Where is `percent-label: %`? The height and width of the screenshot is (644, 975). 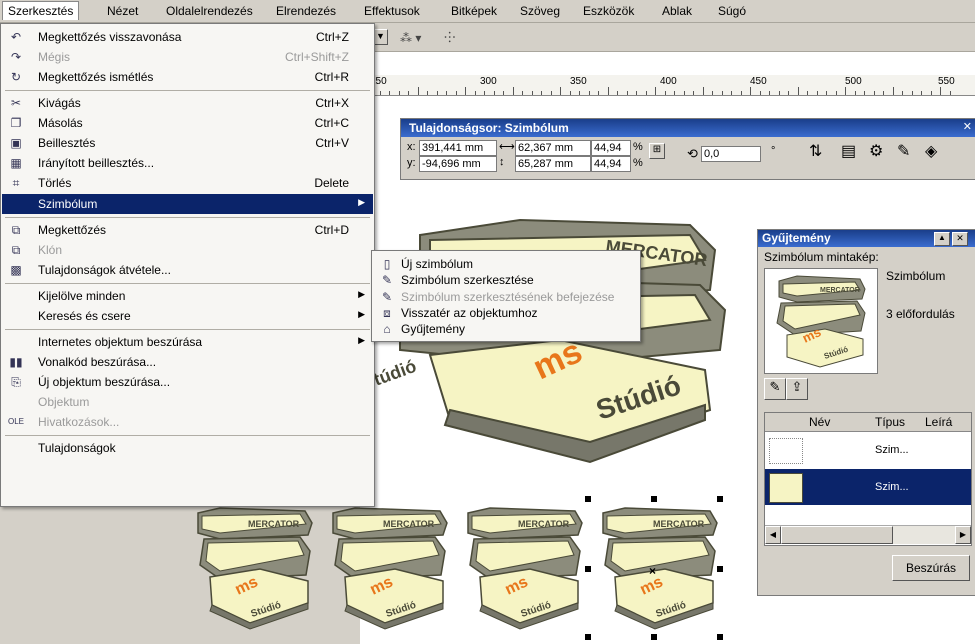 percent-label: % is located at coordinates (638, 163).